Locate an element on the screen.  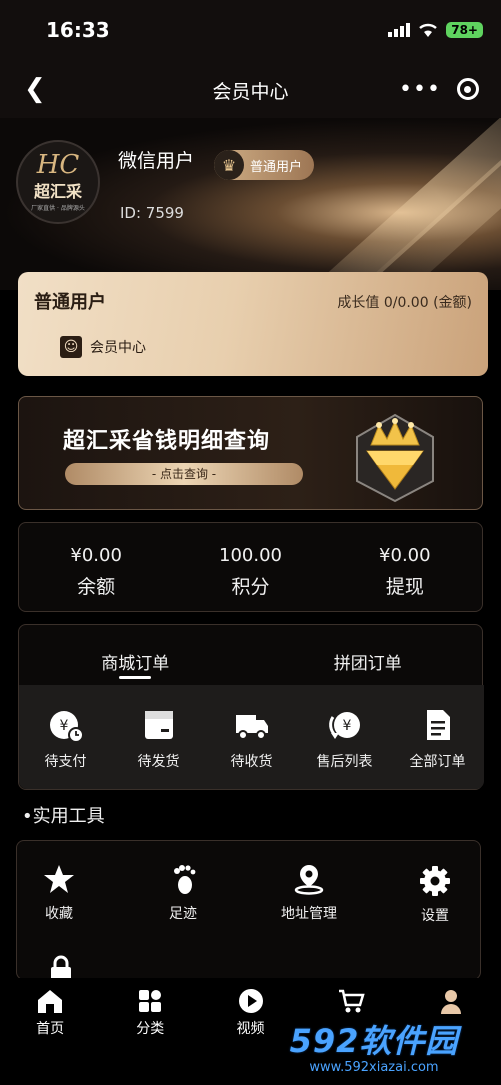
box-icon is located at coordinates (158, 725).